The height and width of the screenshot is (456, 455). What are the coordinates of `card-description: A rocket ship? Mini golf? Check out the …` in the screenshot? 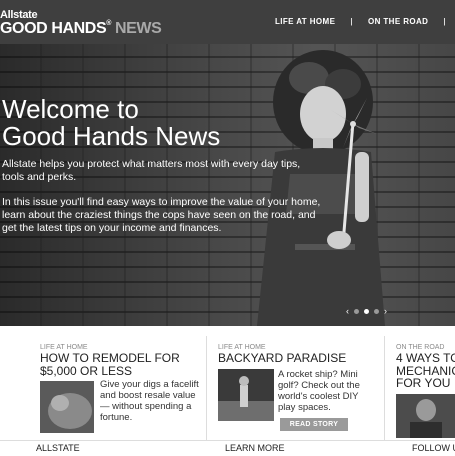 It's located at (319, 391).